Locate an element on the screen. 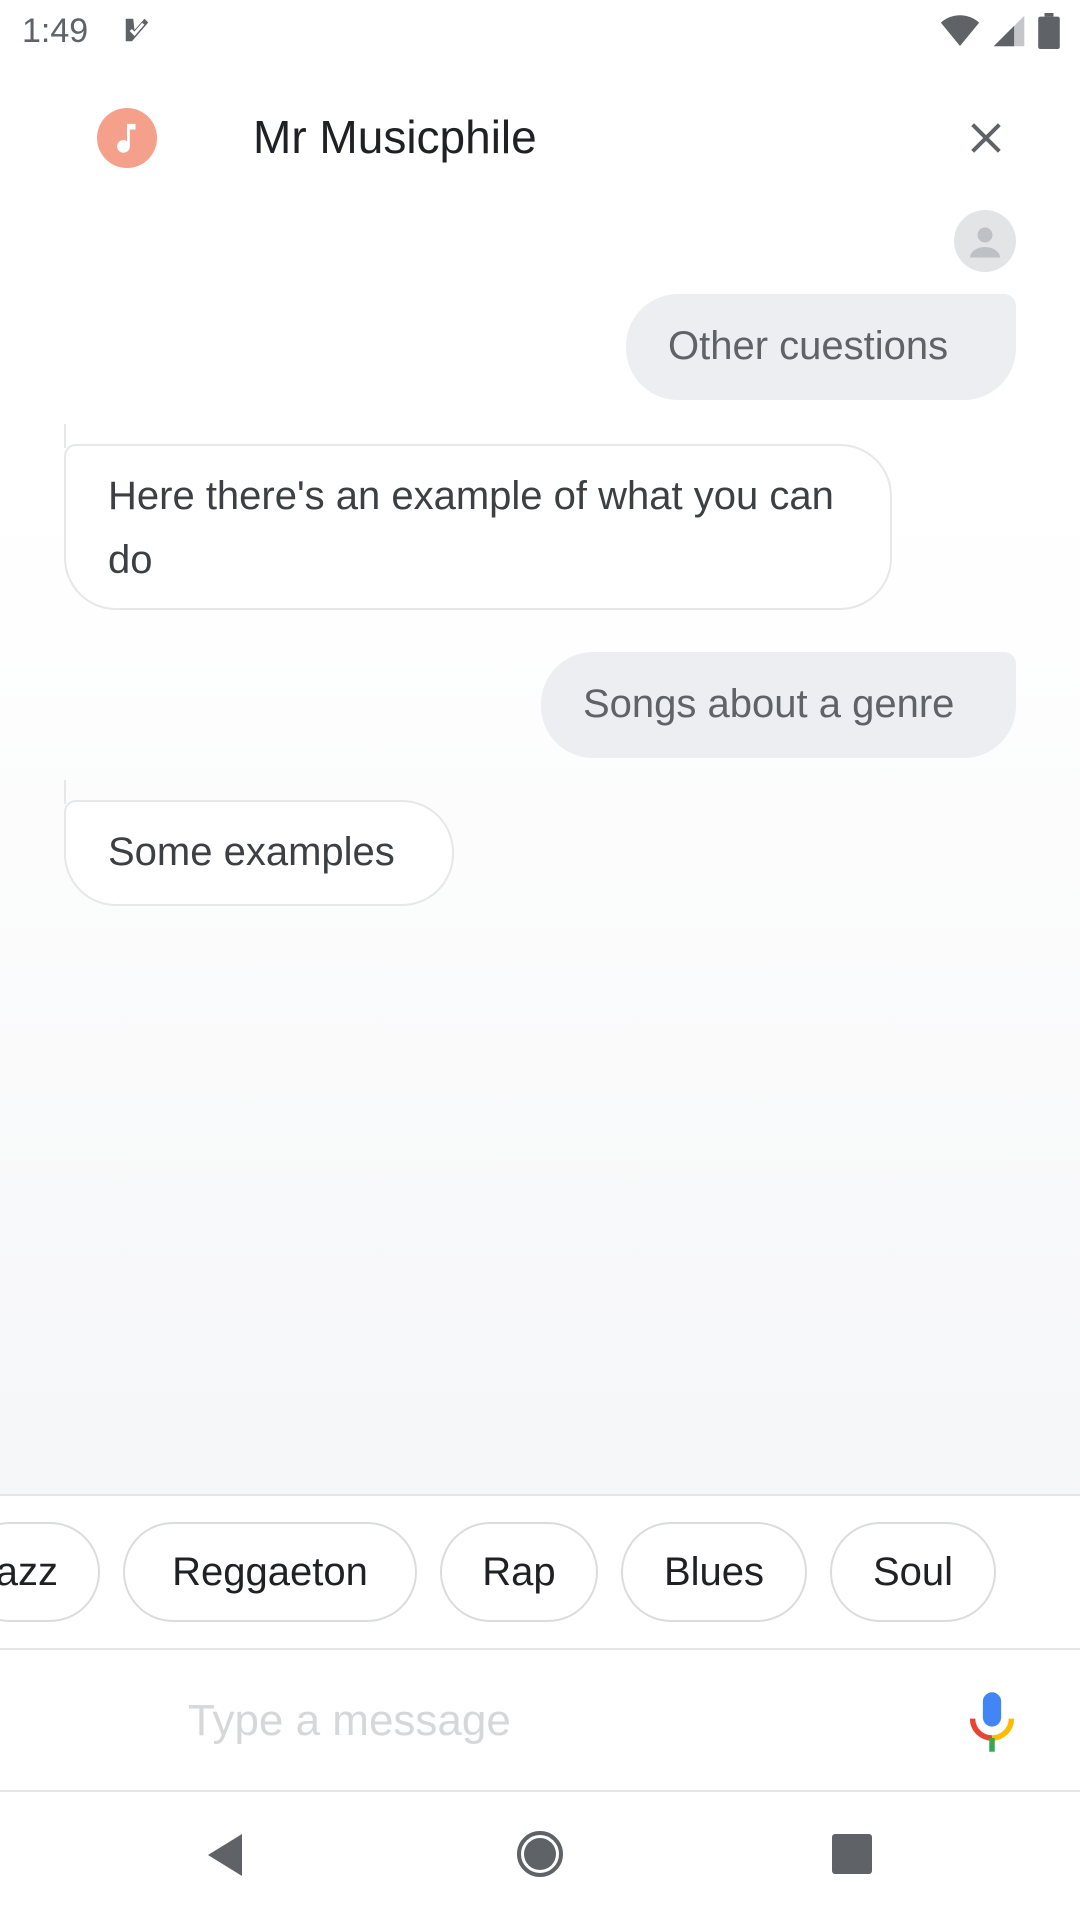 Image resolution: width=1080 pixels, height=1920 pixels. message-input is located at coordinates (538, 1721).